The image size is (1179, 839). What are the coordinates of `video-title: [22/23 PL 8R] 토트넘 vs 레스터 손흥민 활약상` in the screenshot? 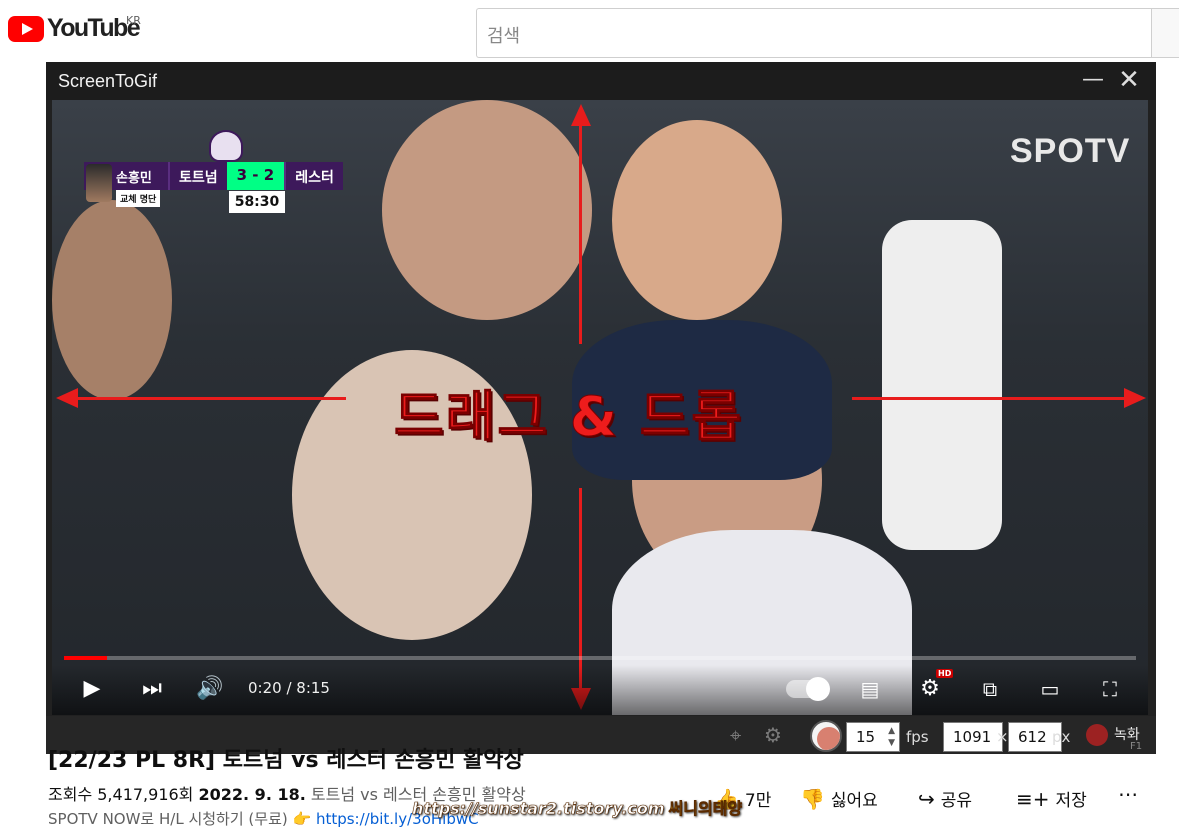 It's located at (286, 760).